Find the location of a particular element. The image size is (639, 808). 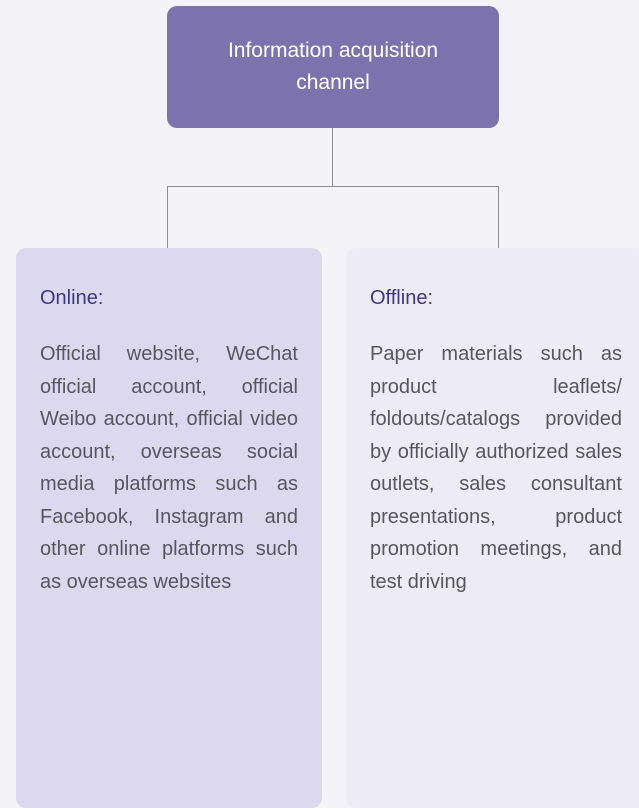

connector-left-drop is located at coordinates (167, 217).